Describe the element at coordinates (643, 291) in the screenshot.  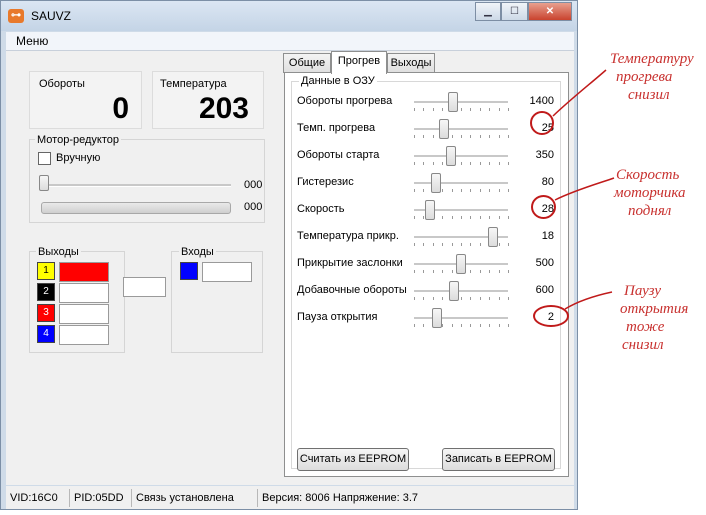
I see `note3-line1: Паузу` at that location.